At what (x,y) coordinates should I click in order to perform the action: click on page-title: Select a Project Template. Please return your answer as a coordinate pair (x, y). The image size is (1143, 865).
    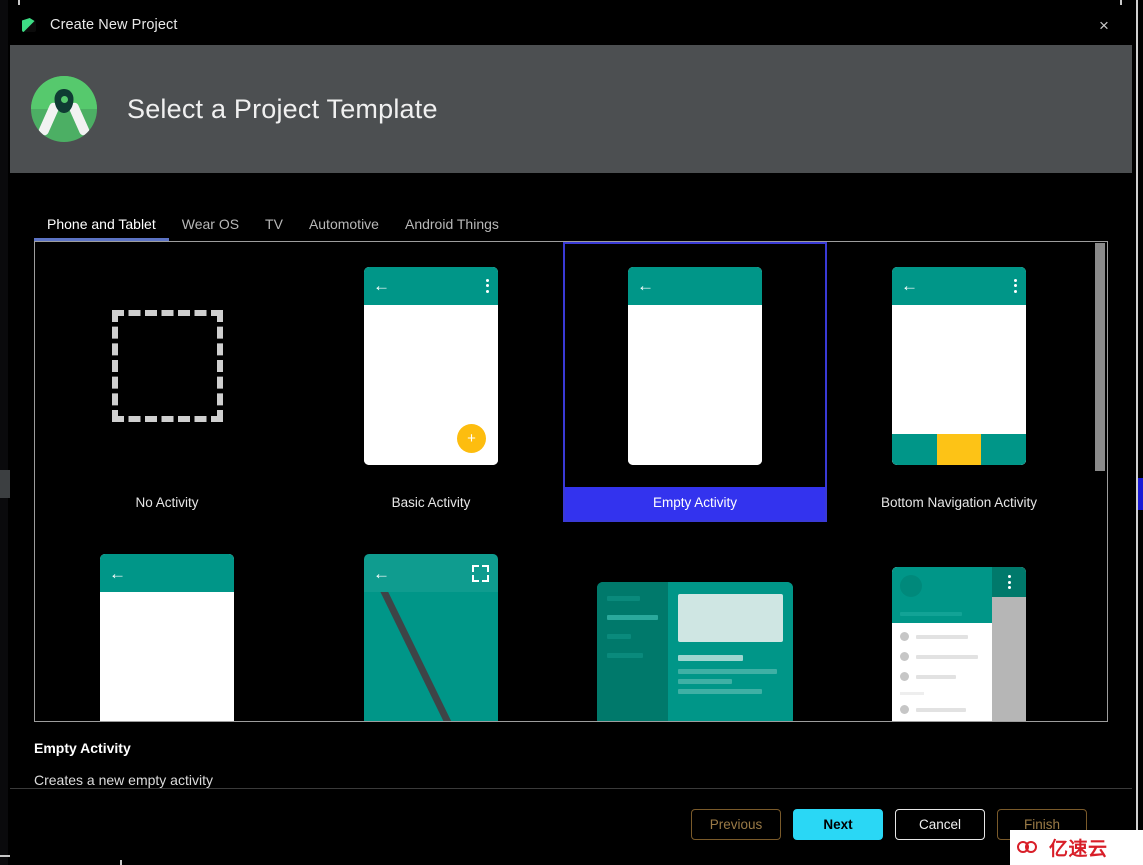
    Looking at the image, I should click on (282, 108).